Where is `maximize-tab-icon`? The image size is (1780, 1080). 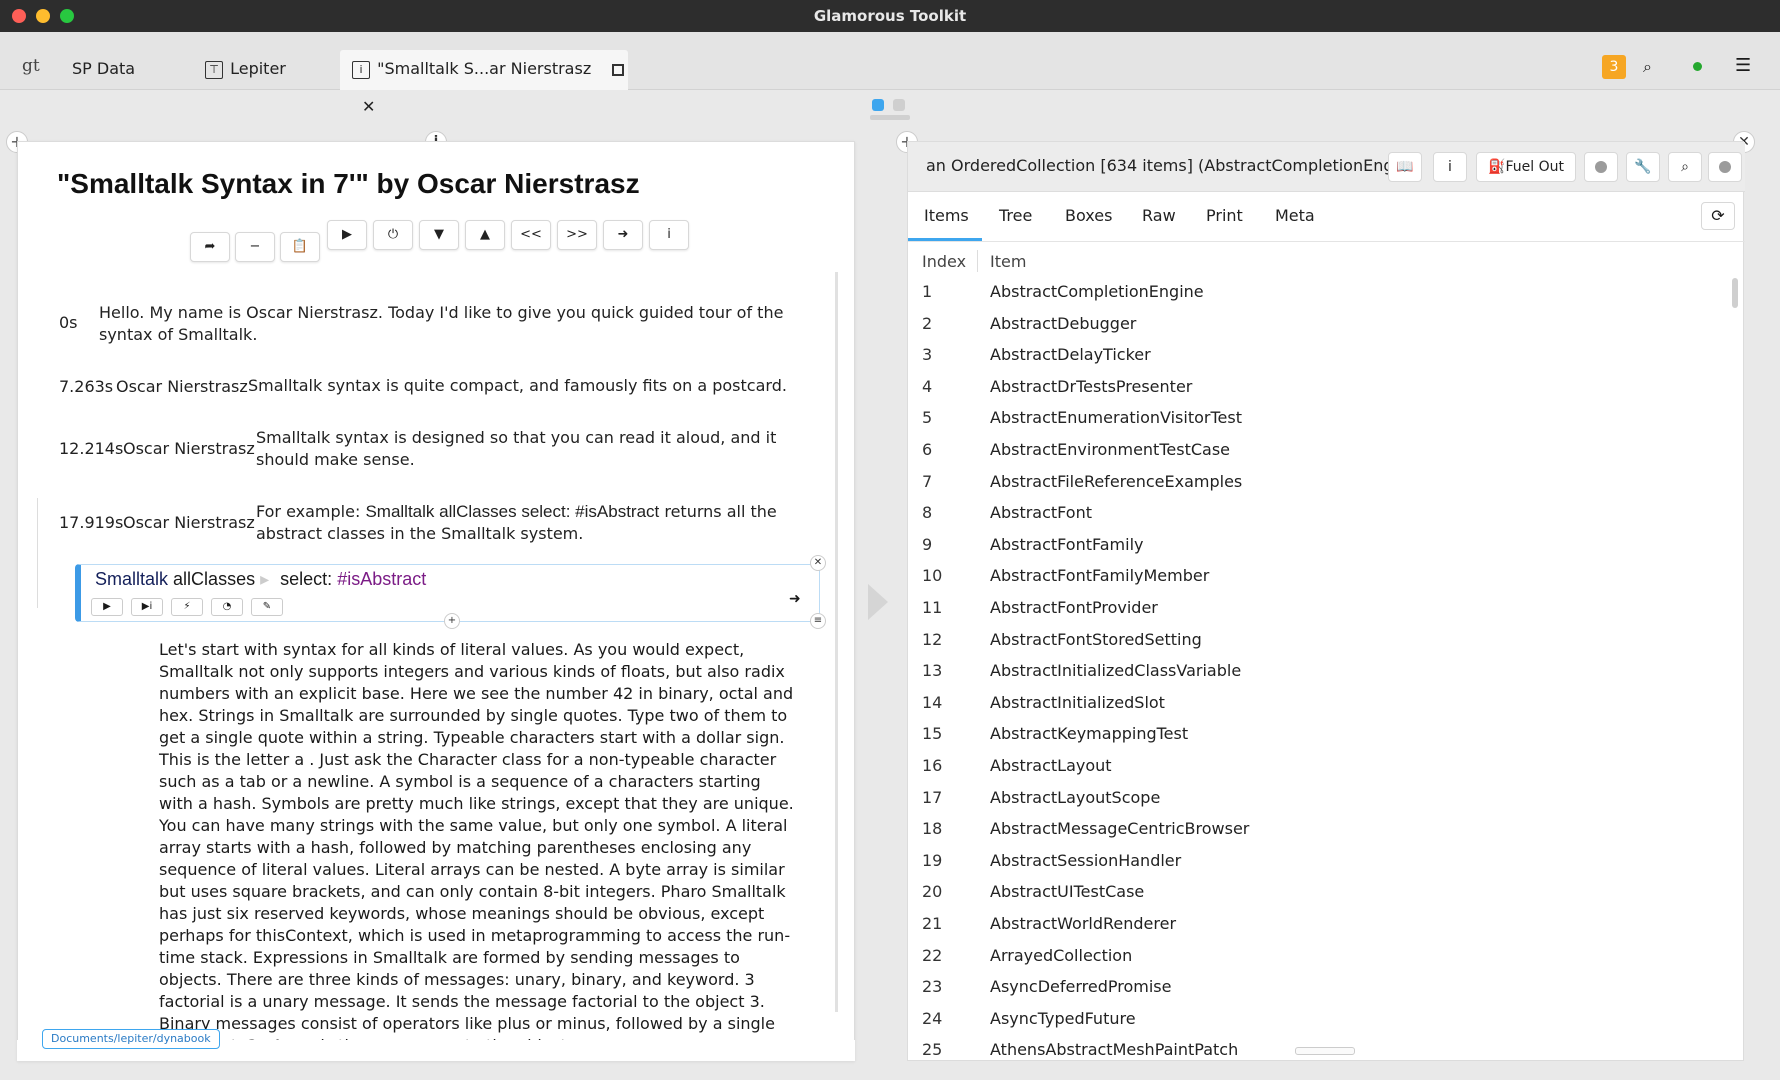 maximize-tab-icon is located at coordinates (618, 69).